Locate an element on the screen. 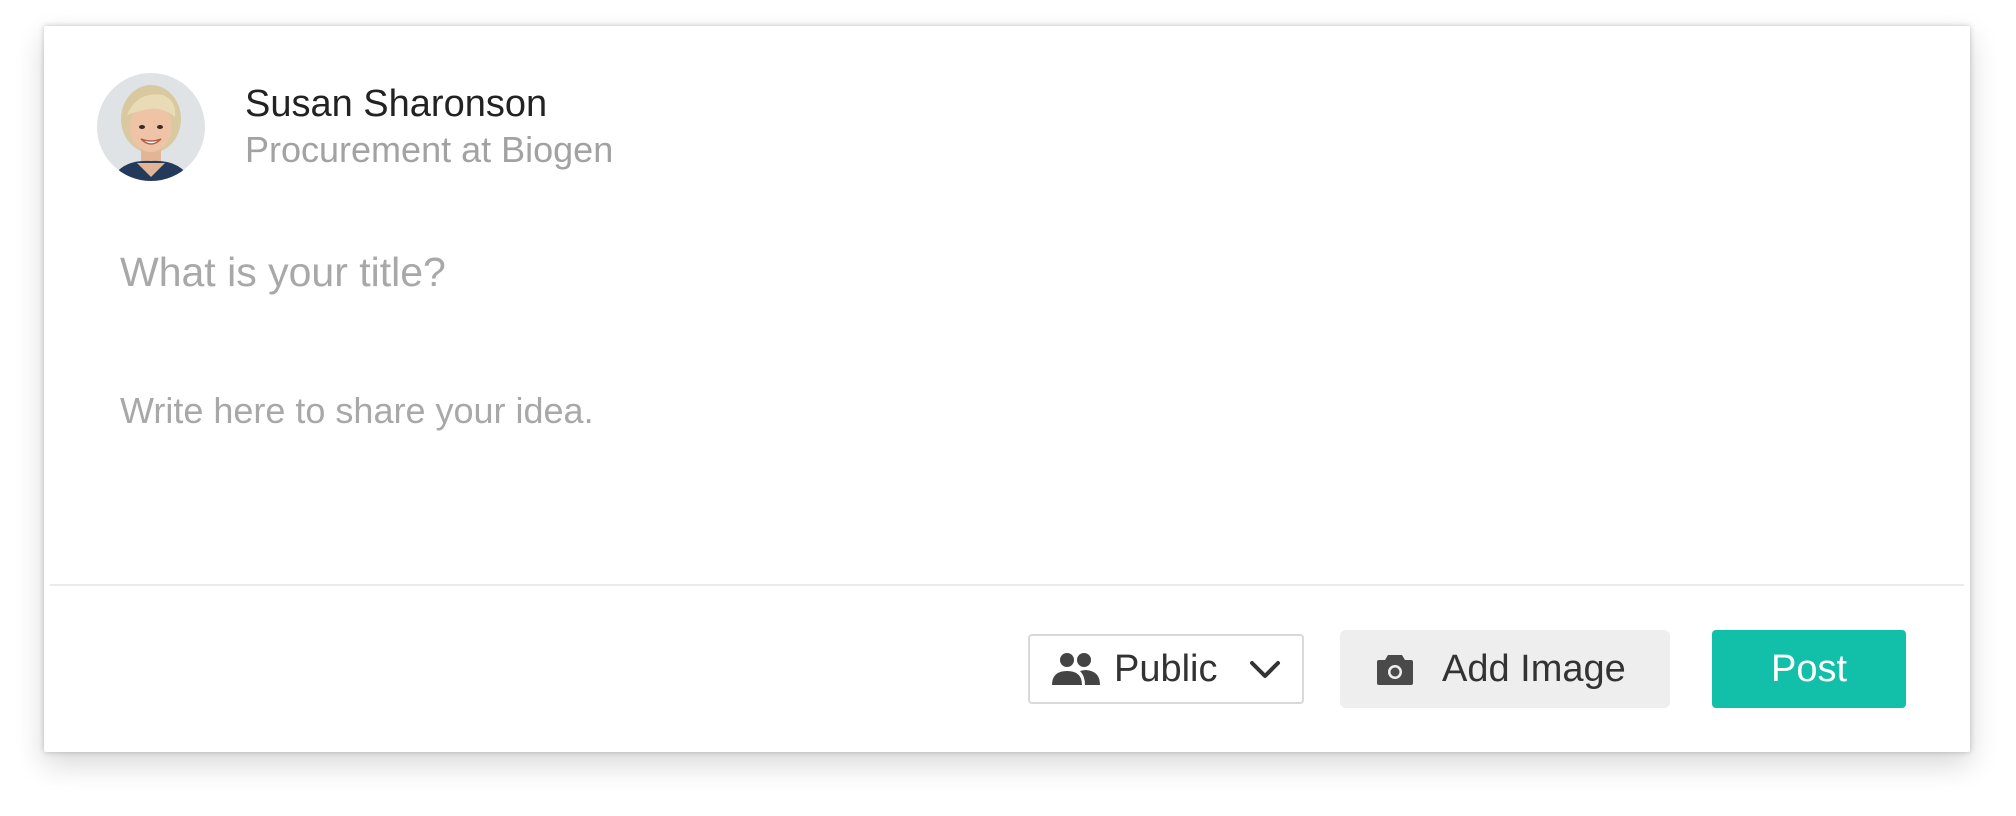  author-name: Susan Sharonson is located at coordinates (429, 104).